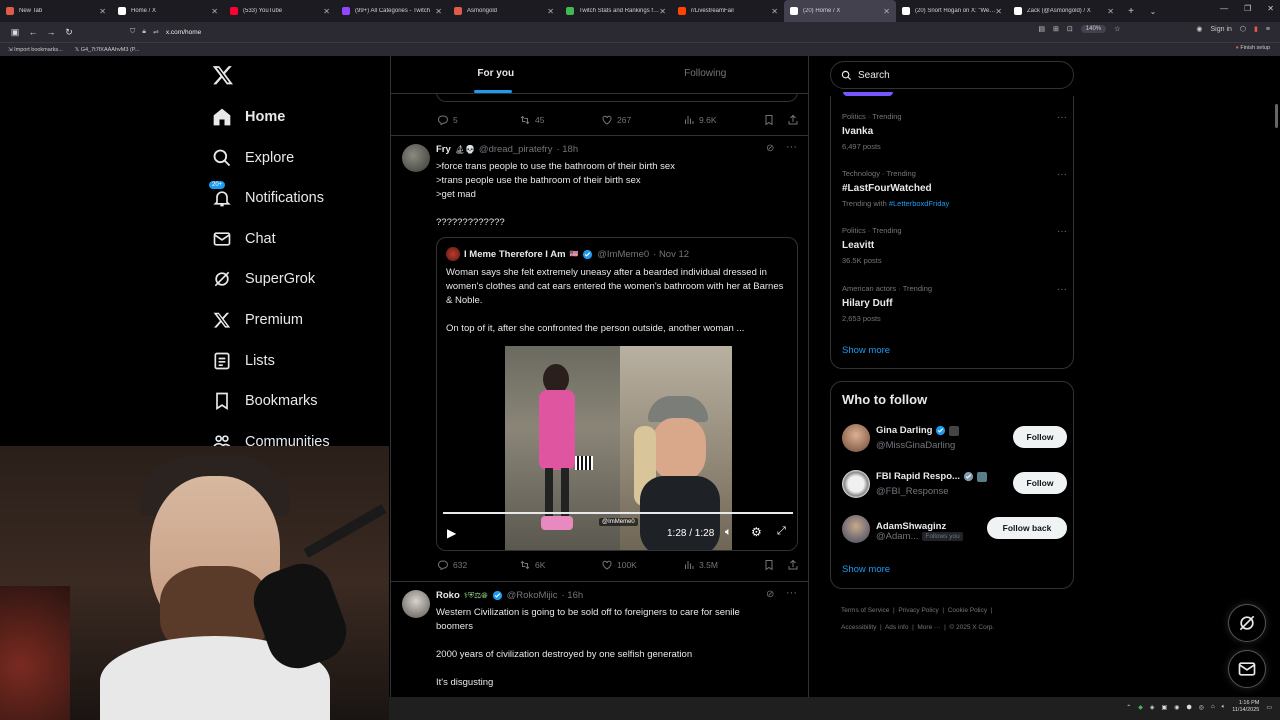  Describe the element at coordinates (866, 569) in the screenshot. I see `who-to-follow-show-more: Show more` at that location.